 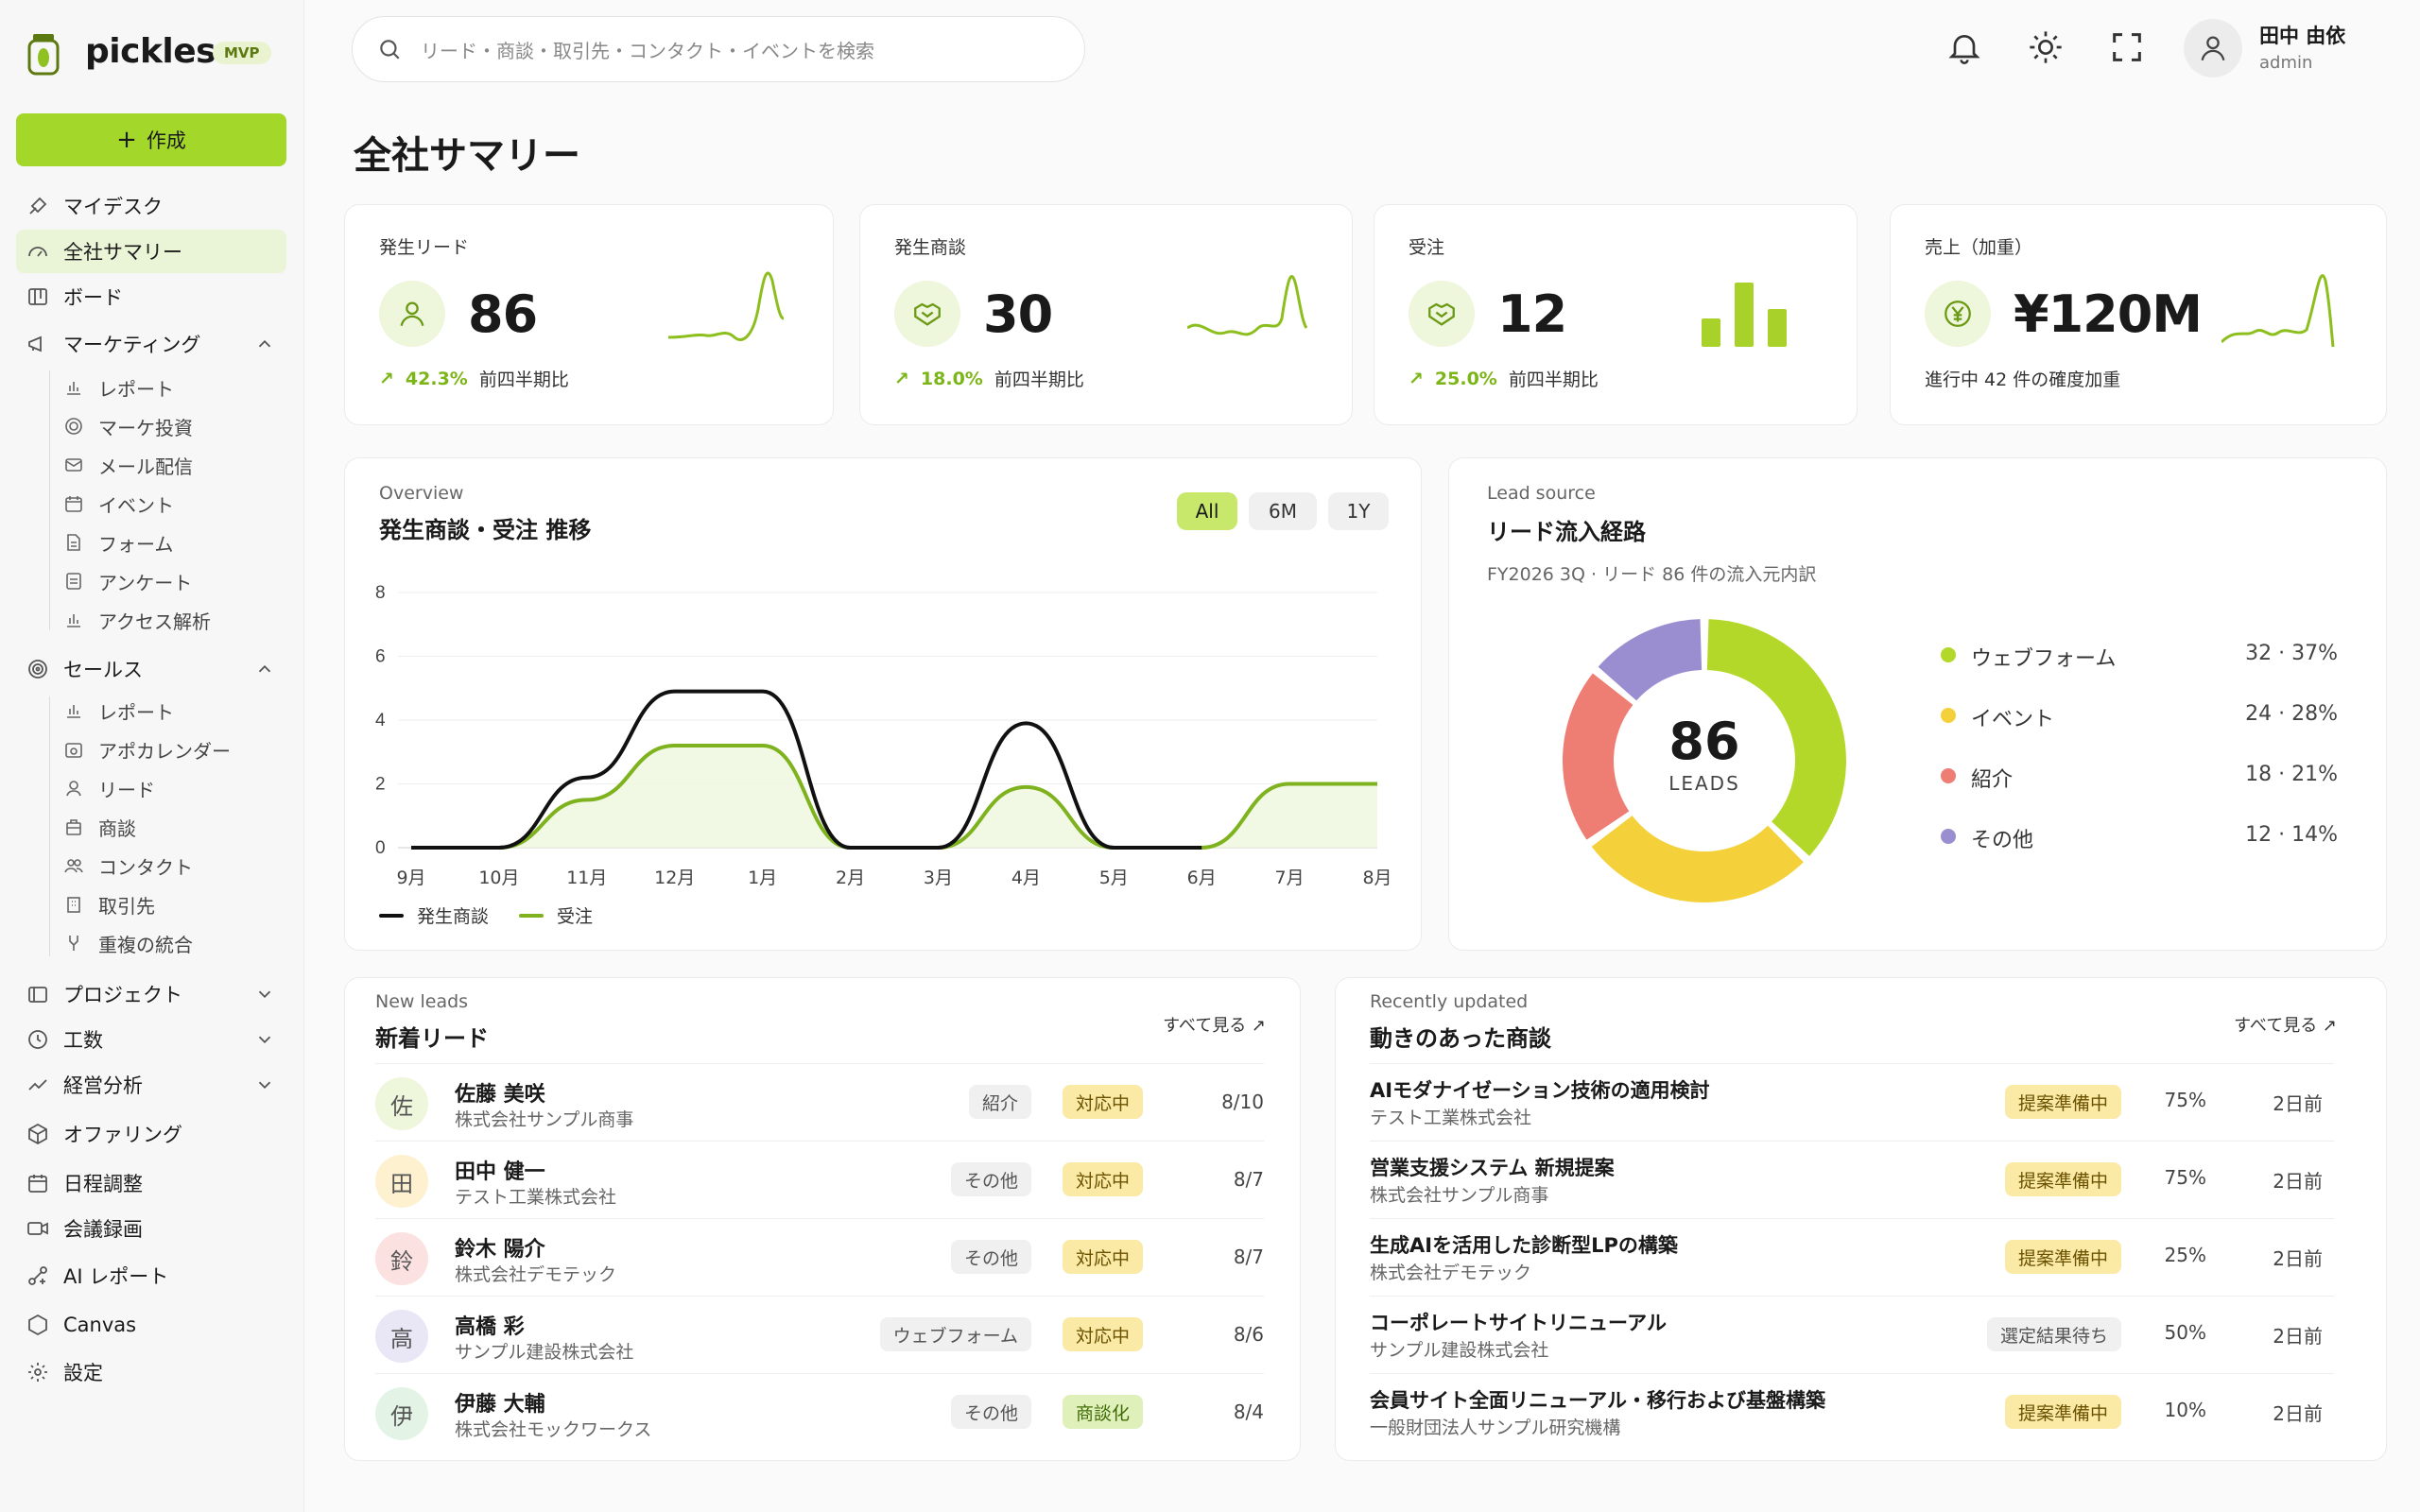 I want to click on marketing-email: メール配信, so click(x=129, y=465).